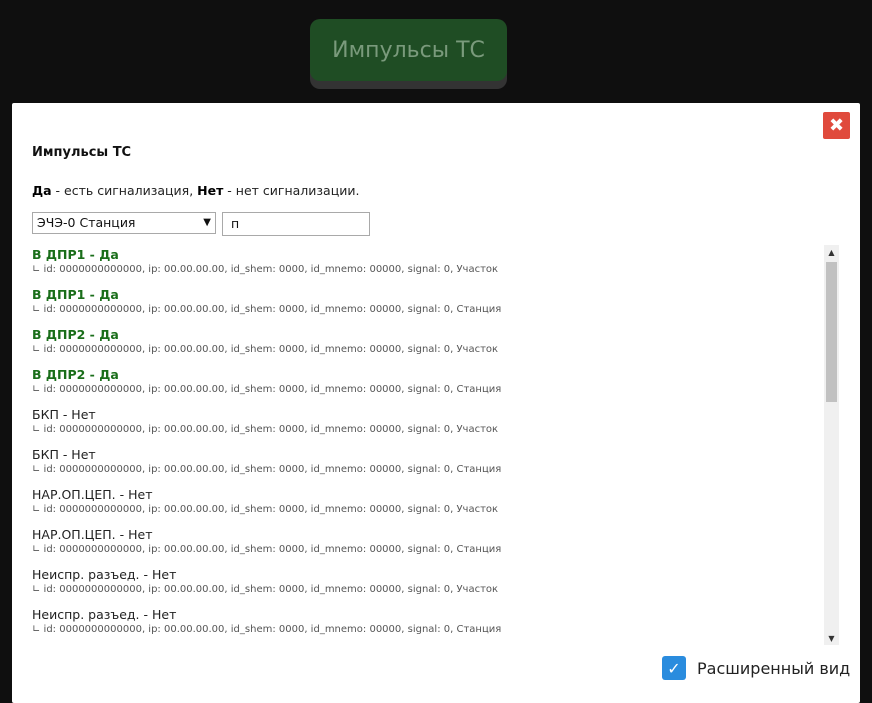 This screenshot has width=872, height=703. What do you see at coordinates (207, 222) in the screenshot?
I see `dropdown-arrow-icon: ▼` at bounding box center [207, 222].